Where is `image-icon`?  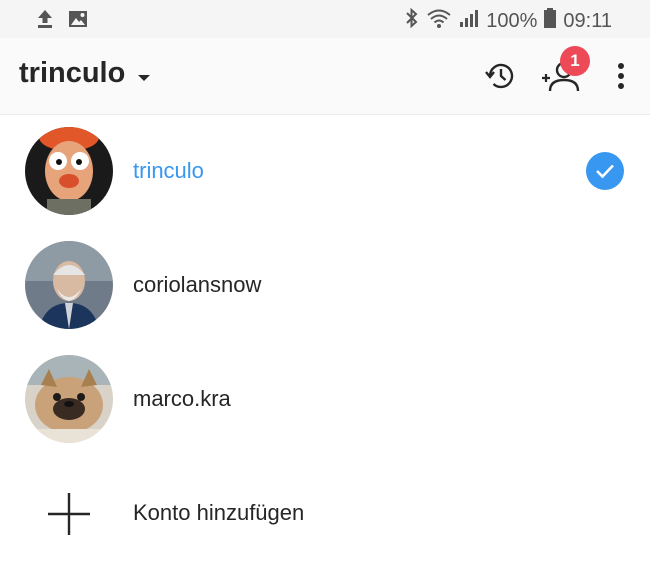 image-icon is located at coordinates (78, 22).